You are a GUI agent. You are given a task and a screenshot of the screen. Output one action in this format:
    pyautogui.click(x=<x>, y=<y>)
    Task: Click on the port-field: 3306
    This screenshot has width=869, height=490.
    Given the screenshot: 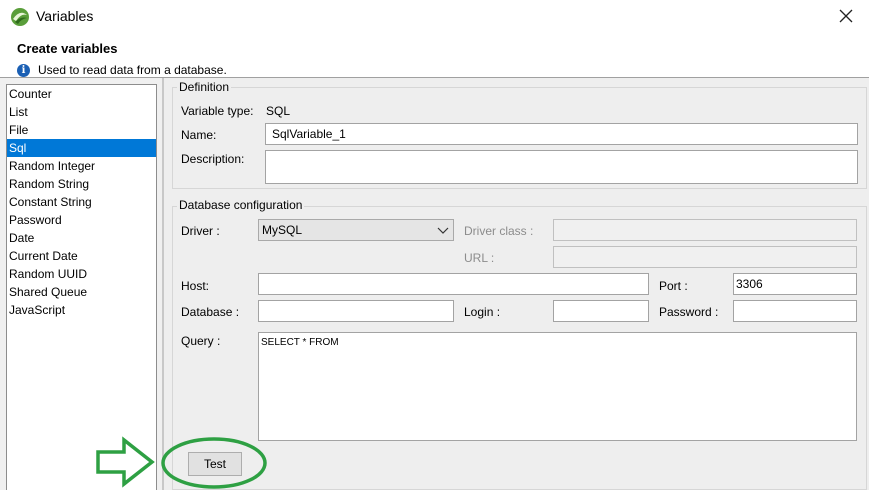 What is the action you would take?
    pyautogui.click(x=795, y=284)
    